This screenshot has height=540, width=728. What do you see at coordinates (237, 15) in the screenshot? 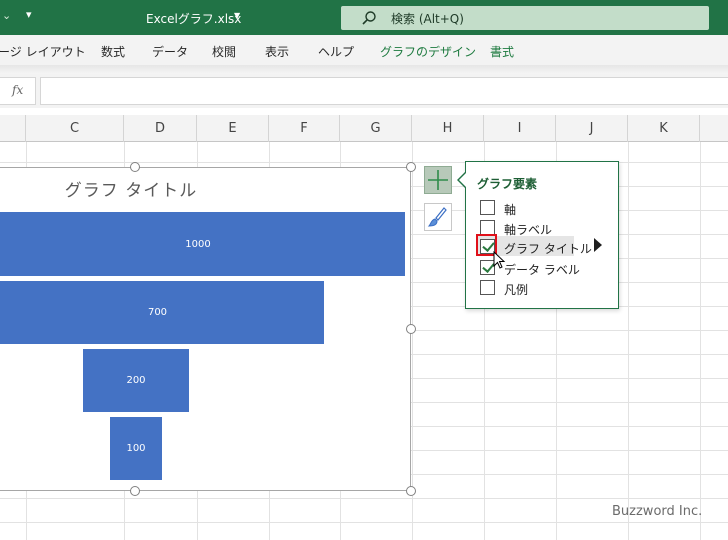
I see `file-name-dropdown-icon: ▼` at bounding box center [237, 15].